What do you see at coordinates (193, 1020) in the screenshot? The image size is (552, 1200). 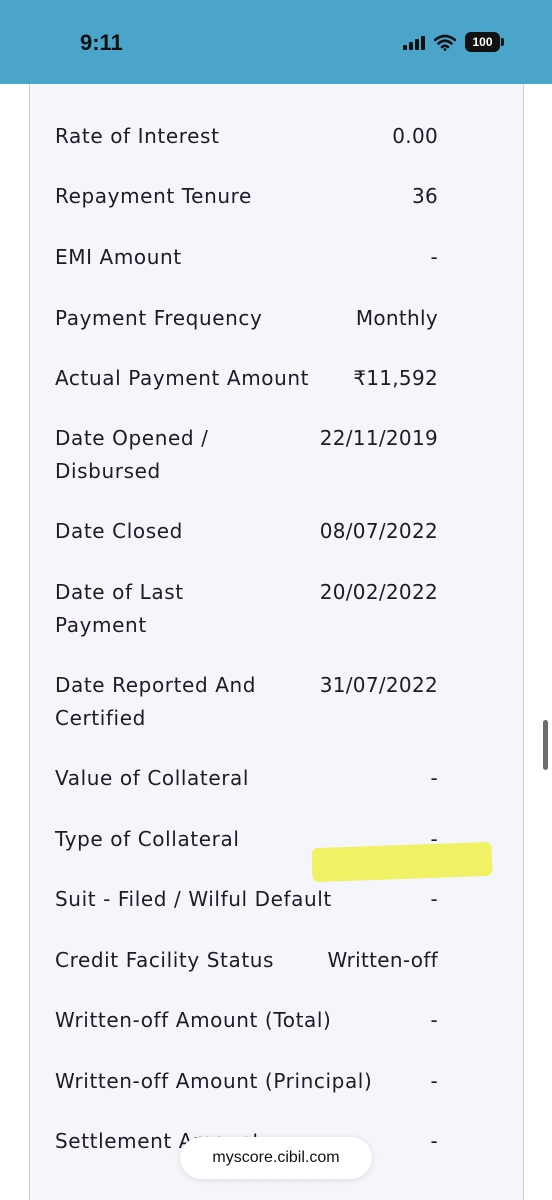 I see `detail-label: Written-off Amount (Total)` at bounding box center [193, 1020].